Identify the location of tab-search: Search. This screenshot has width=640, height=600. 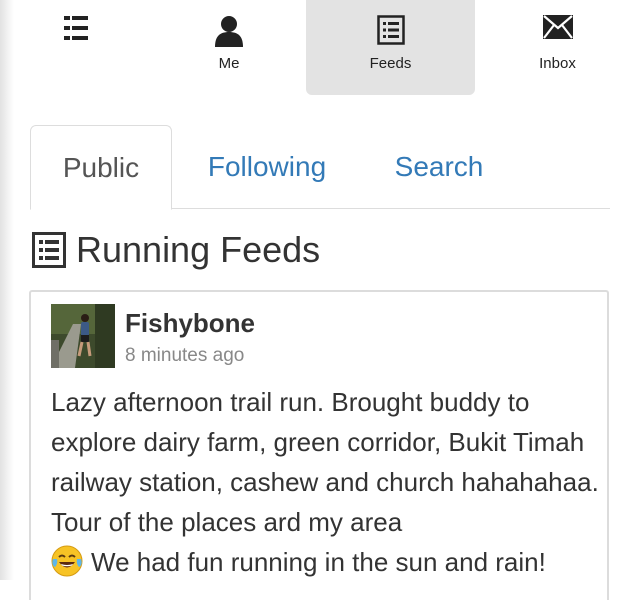
(439, 166).